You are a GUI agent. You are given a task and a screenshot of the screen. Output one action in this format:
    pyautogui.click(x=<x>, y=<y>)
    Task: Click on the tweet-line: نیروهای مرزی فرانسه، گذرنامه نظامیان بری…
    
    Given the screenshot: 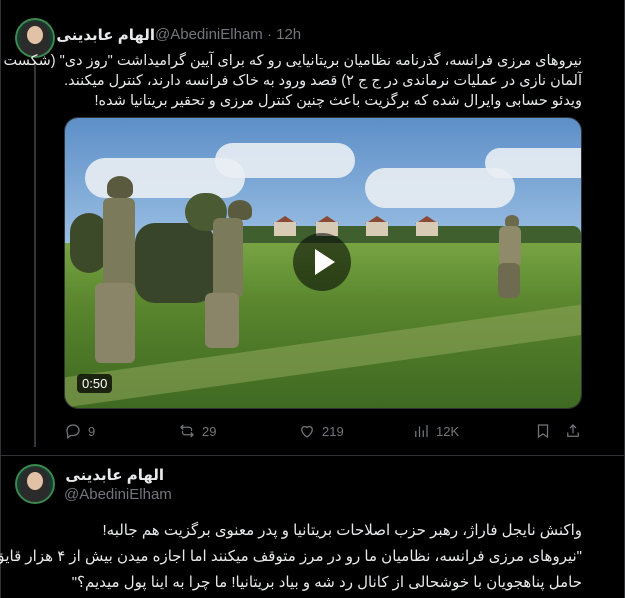 What is the action you would take?
    pyautogui.click(x=292, y=61)
    